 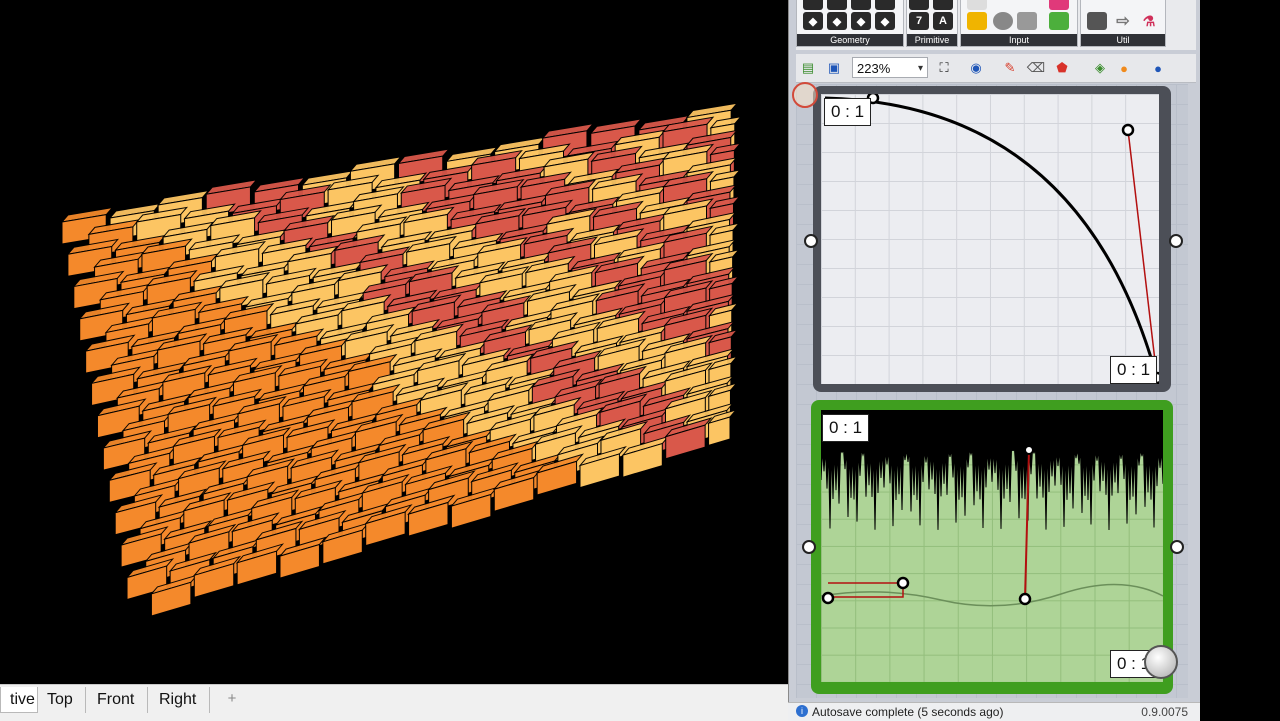 I want to click on matrix-icon, so click(x=1059, y=21).